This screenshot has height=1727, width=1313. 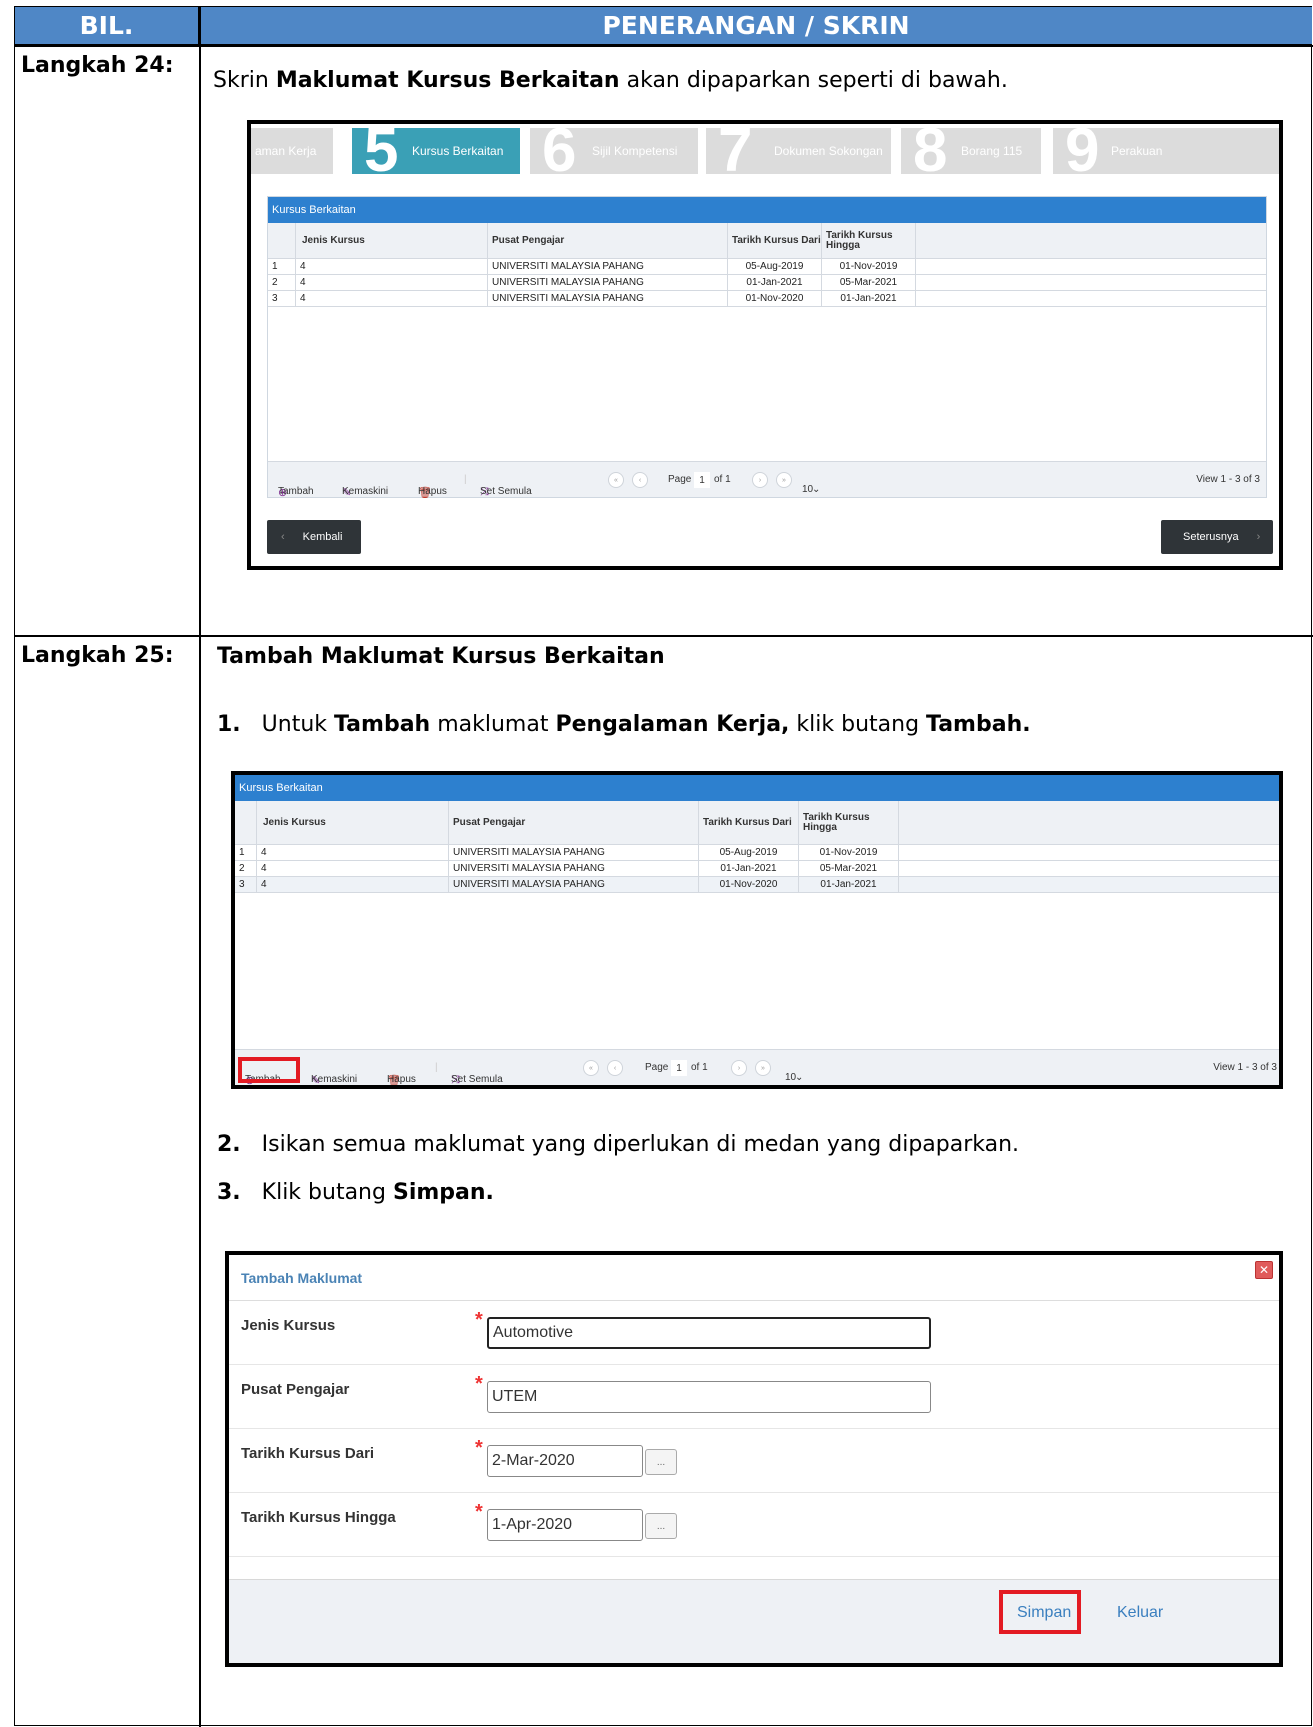 What do you see at coordinates (318, 1517) in the screenshot?
I see `label-tarikh-hingga: Tarikh Kursus Hingga` at bounding box center [318, 1517].